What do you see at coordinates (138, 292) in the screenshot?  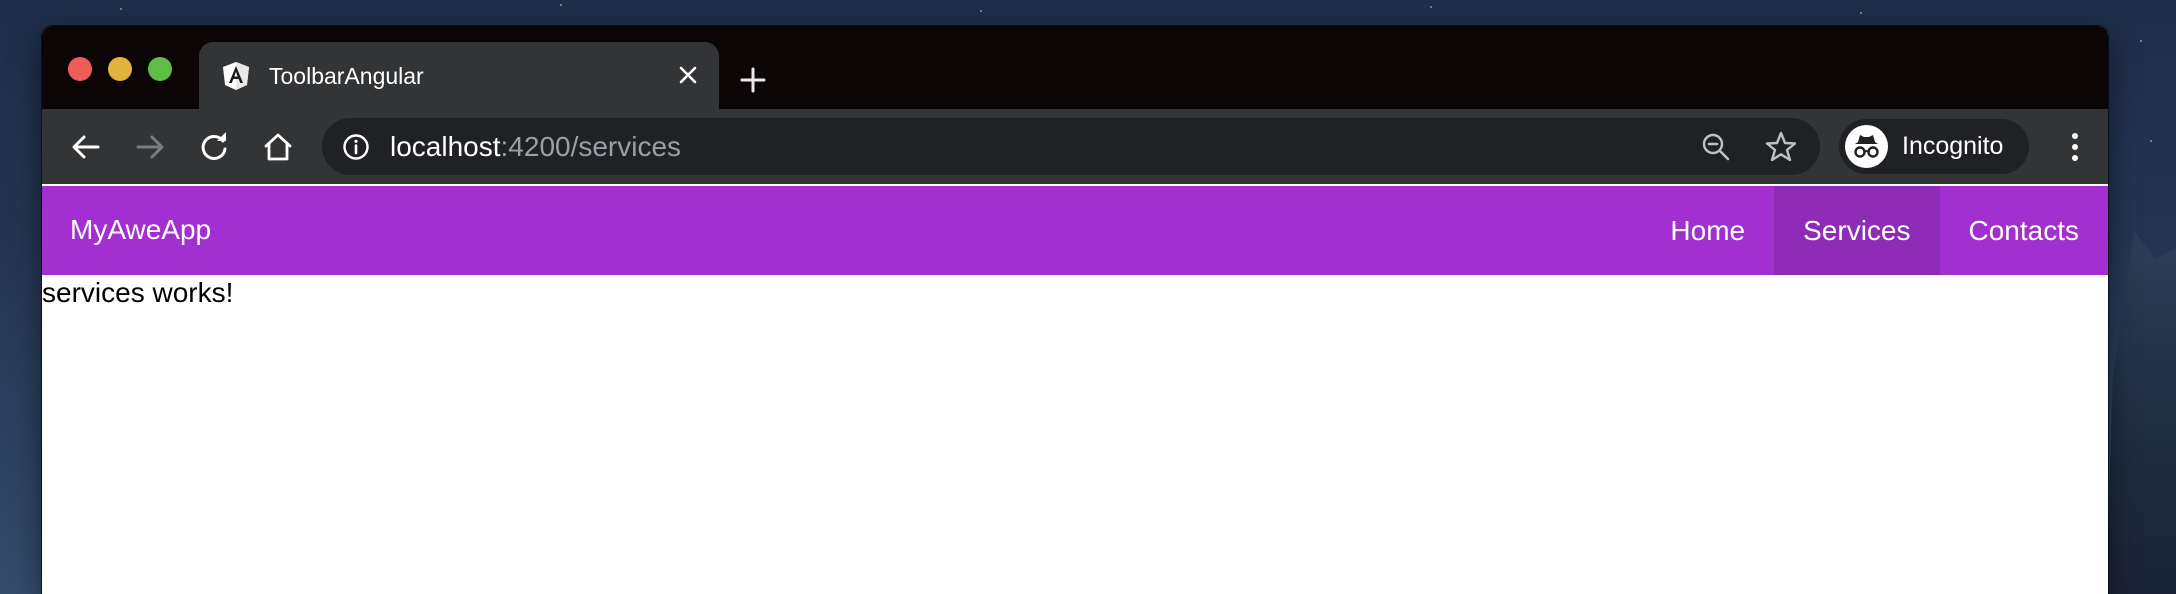 I see `page-content-text: services works!` at bounding box center [138, 292].